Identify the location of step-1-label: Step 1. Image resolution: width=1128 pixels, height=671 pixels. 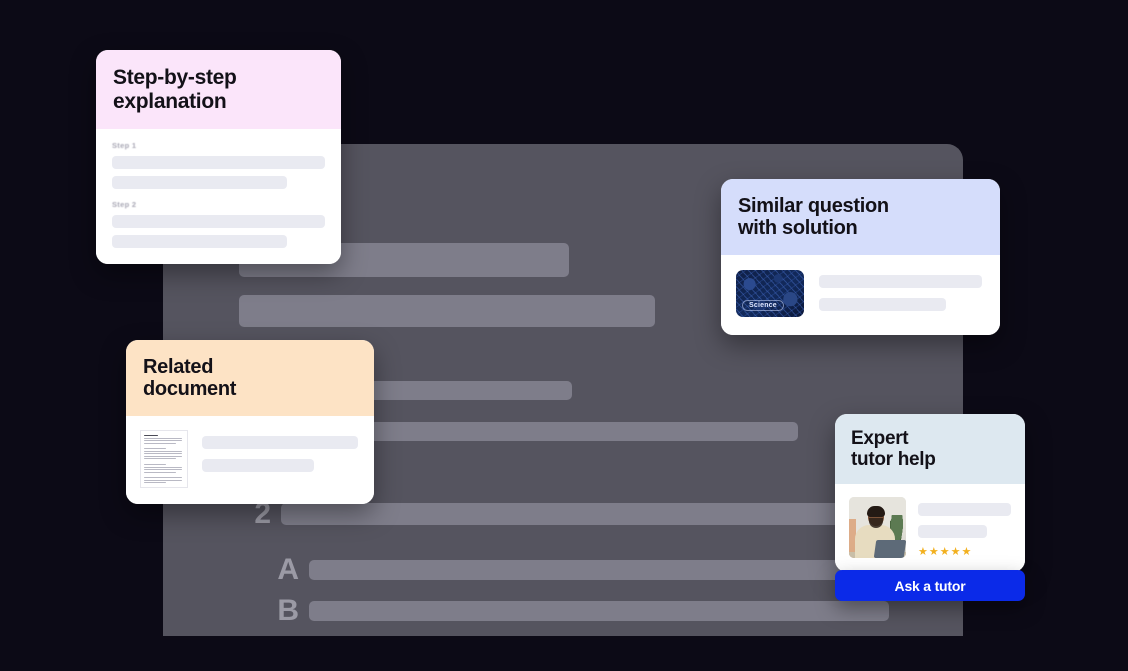
(124, 146).